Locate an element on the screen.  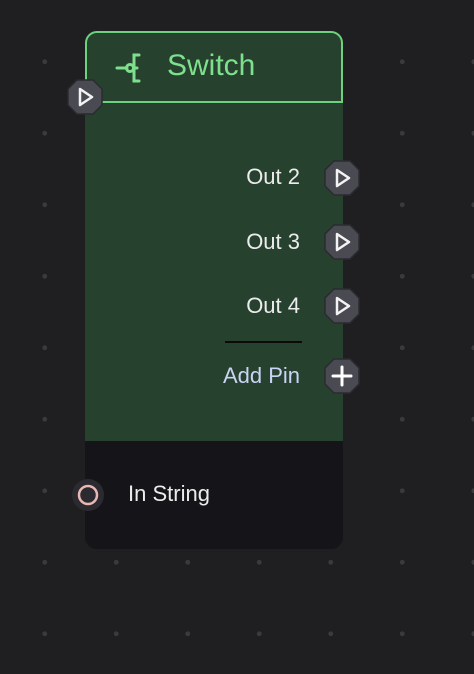
plus-icon is located at coordinates (342, 376).